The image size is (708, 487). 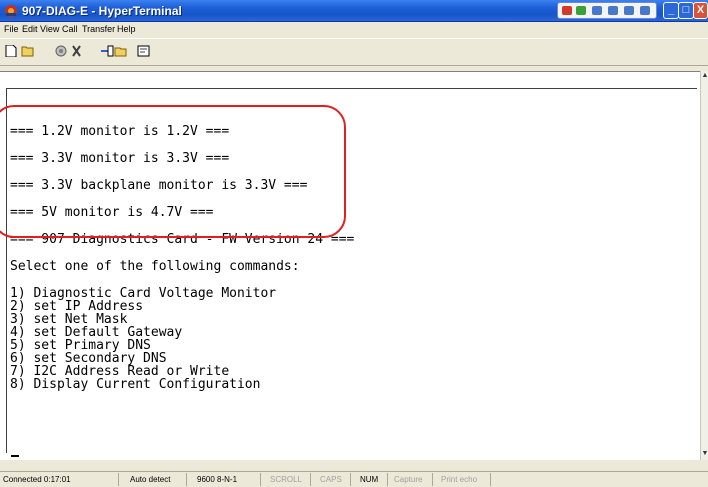 What do you see at coordinates (331, 479) in the screenshot?
I see `status-caps: CAPS` at bounding box center [331, 479].